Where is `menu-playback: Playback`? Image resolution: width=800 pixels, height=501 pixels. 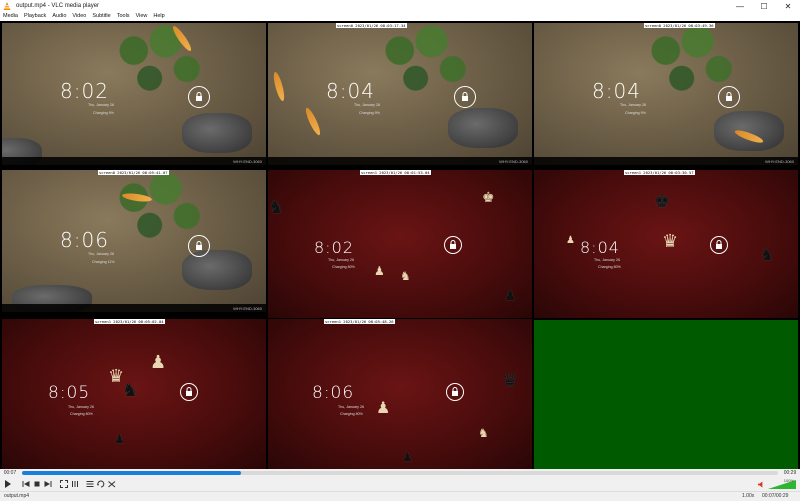
menu-playback: Playback is located at coordinates (35, 16).